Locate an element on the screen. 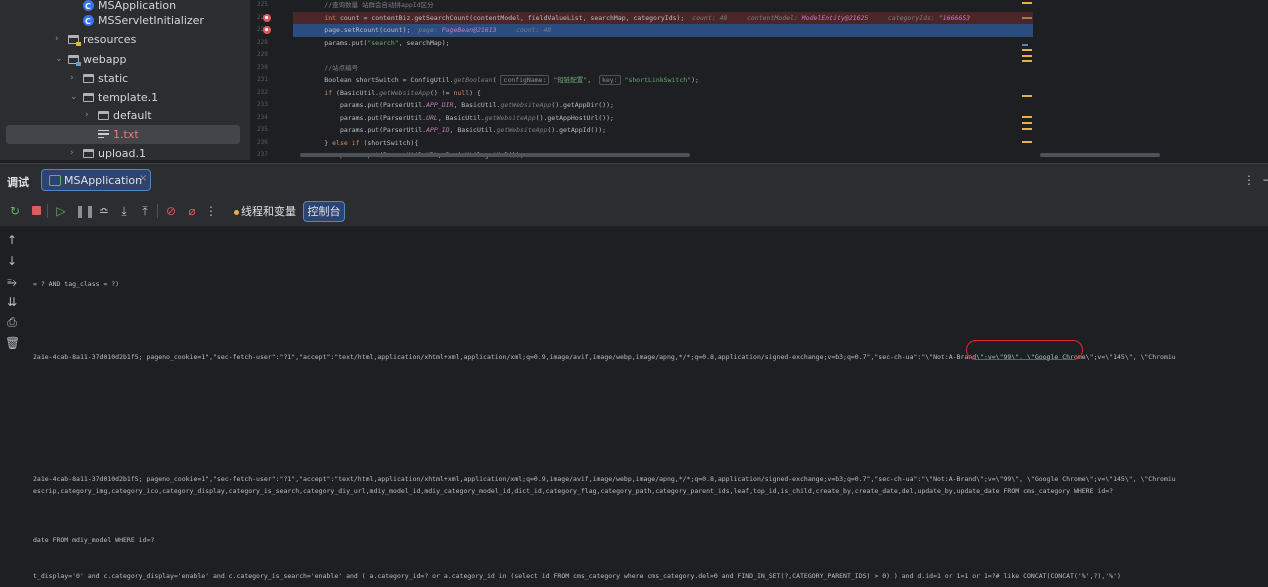 This screenshot has height=587, width=1268. code-line: //查询数量 站群会自动拼appId区分 is located at coordinates (663, 6).